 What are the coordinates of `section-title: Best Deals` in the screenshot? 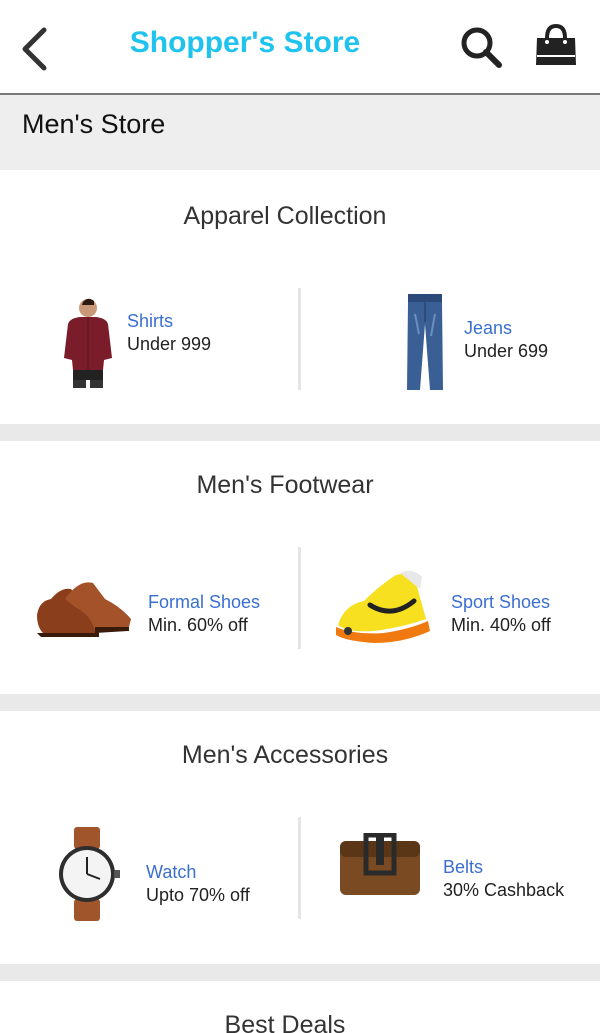 It's located at (285, 1022).